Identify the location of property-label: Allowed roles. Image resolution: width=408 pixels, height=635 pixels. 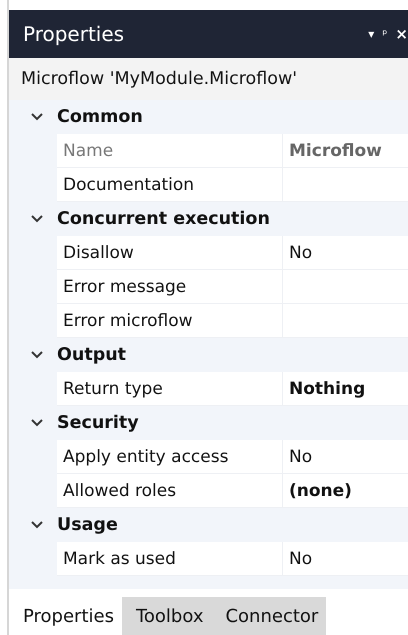
(170, 490).